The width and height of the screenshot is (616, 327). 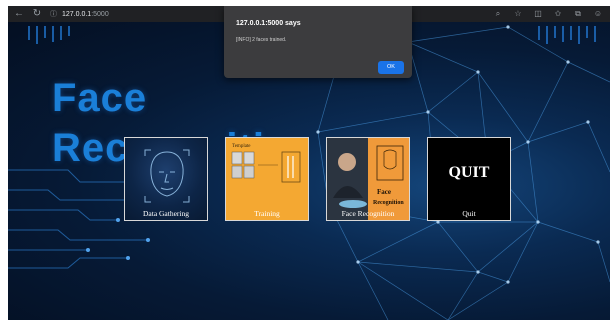 What do you see at coordinates (53, 14) in the screenshot?
I see `site-info-icon: ⓘ` at bounding box center [53, 14].